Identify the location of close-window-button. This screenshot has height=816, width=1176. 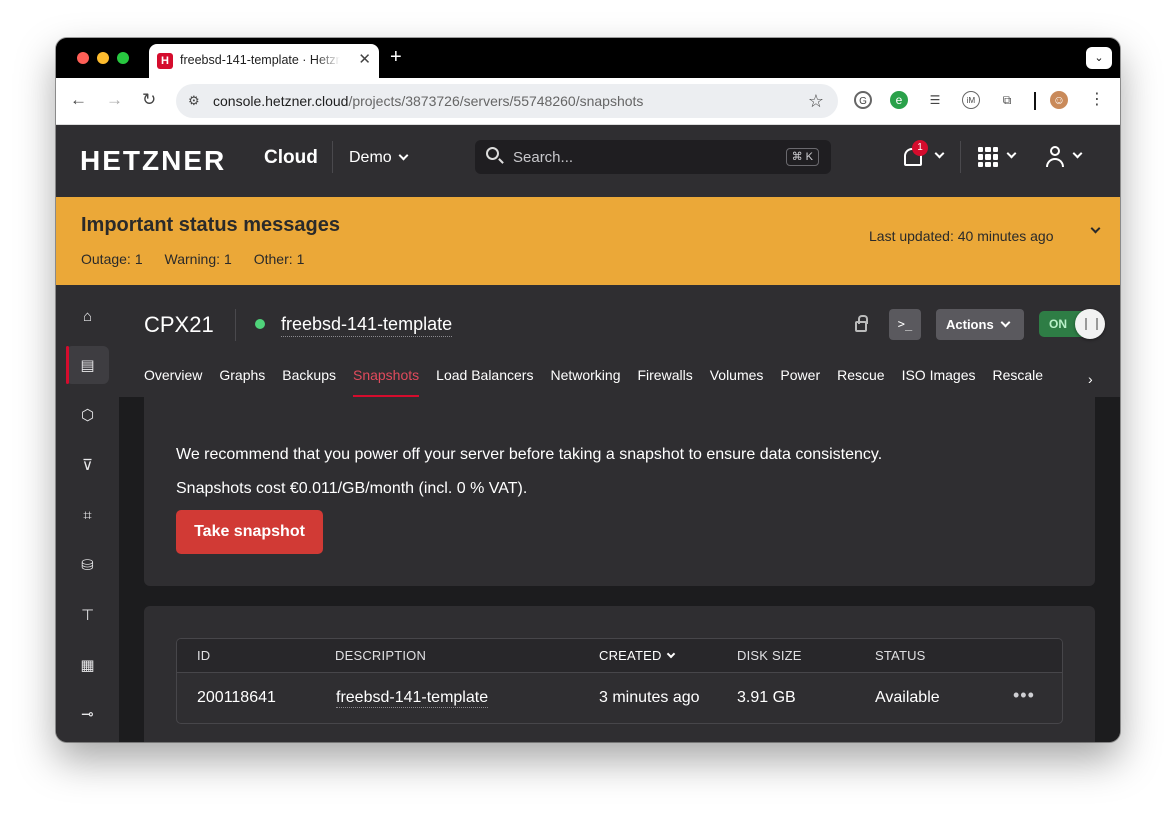
(83, 58).